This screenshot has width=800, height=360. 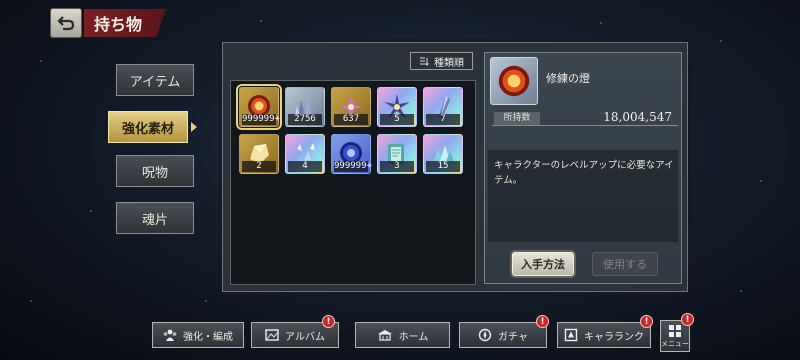 I want to click on item-slot: 3, so click(x=397, y=154).